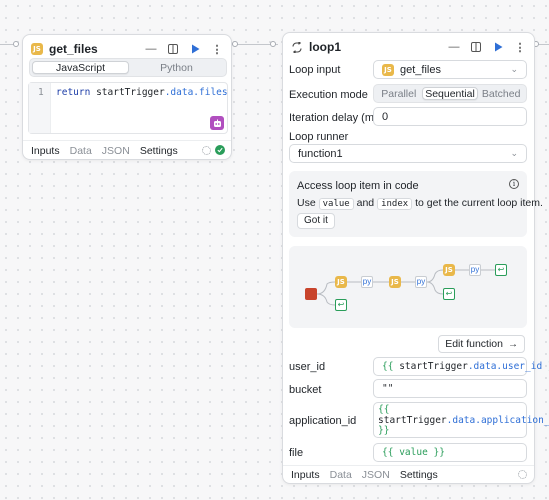 The height and width of the screenshot is (500, 549). What do you see at coordinates (408, 153) in the screenshot?
I see `loop-runner-select: function1 ⌄` at bounding box center [408, 153].